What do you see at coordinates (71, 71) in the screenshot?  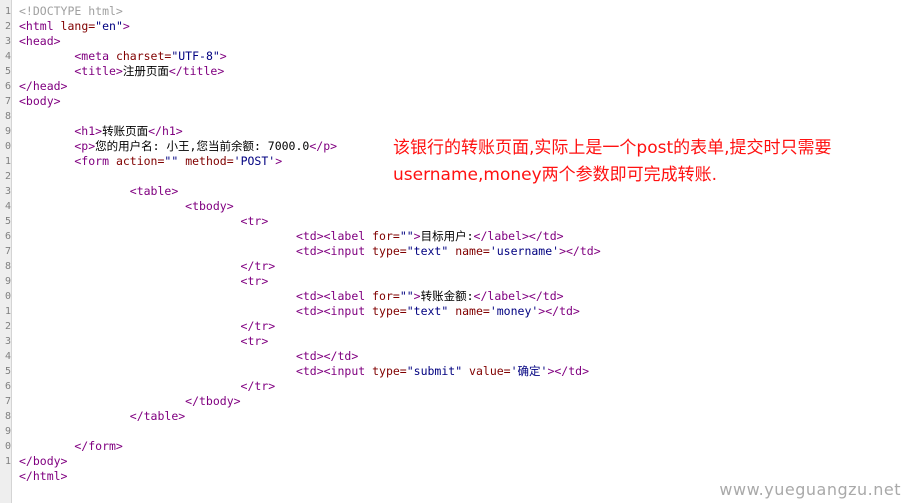 I see `code-token: <title>` at bounding box center [71, 71].